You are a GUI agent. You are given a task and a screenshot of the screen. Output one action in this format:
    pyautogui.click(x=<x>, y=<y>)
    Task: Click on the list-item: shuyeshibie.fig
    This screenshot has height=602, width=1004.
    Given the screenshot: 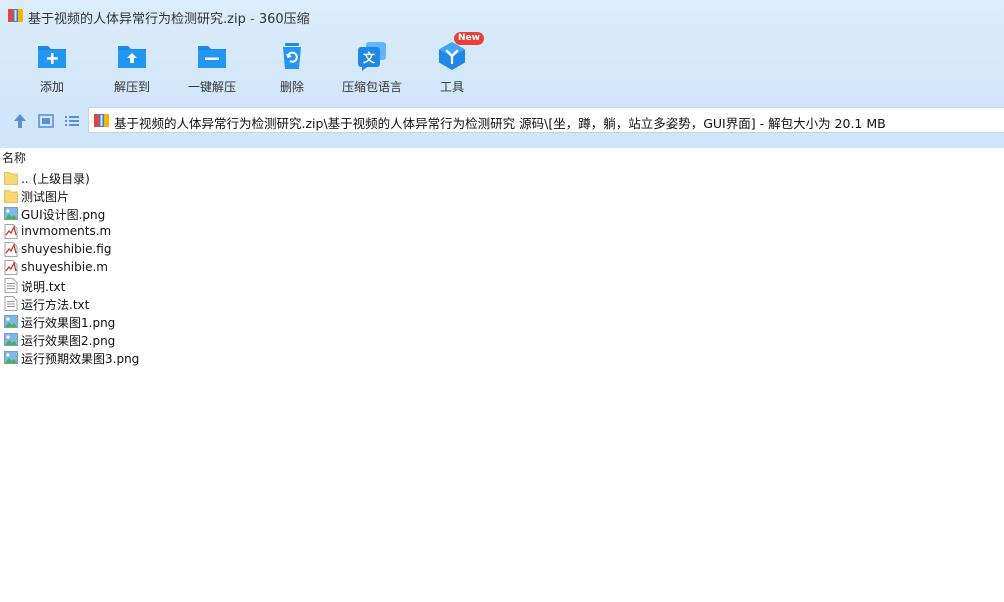 What is the action you would take?
    pyautogui.click(x=502, y=250)
    